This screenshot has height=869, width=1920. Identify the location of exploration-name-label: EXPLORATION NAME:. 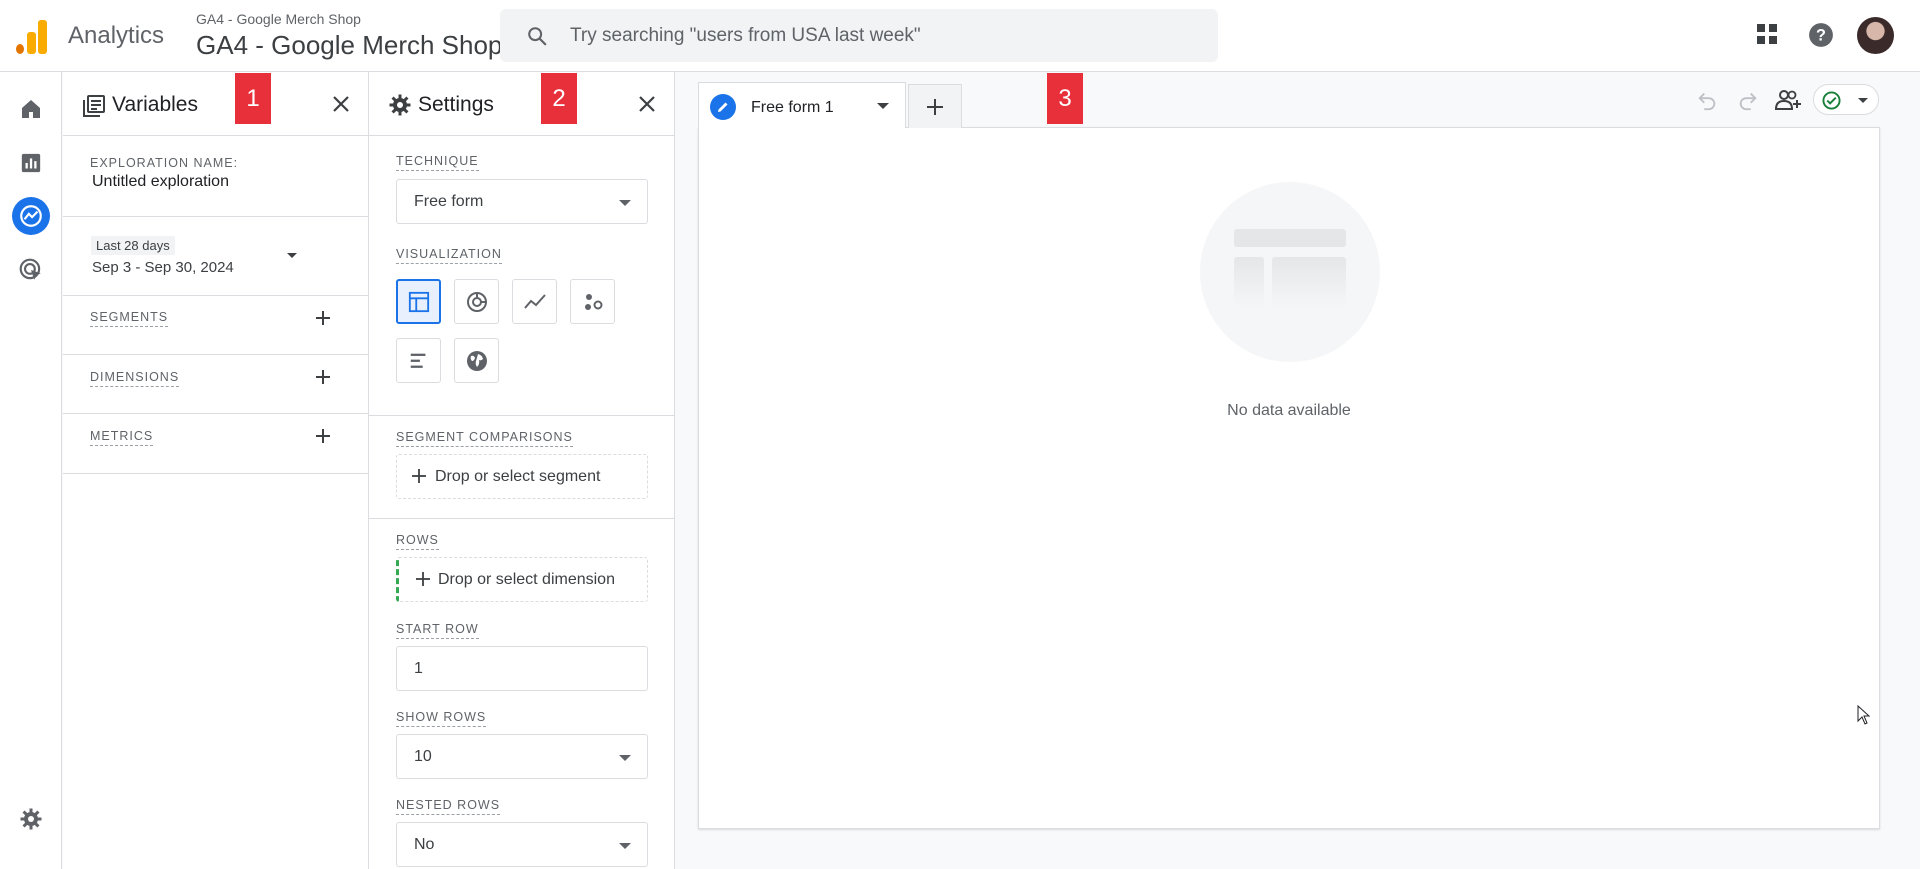
(164, 163).